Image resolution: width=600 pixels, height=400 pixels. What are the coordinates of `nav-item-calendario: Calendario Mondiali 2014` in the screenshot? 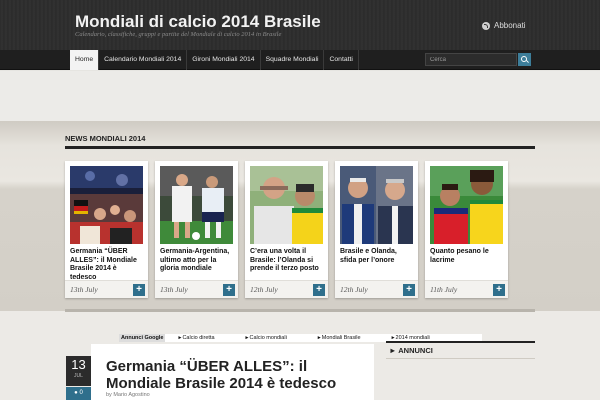 It's located at (143, 60).